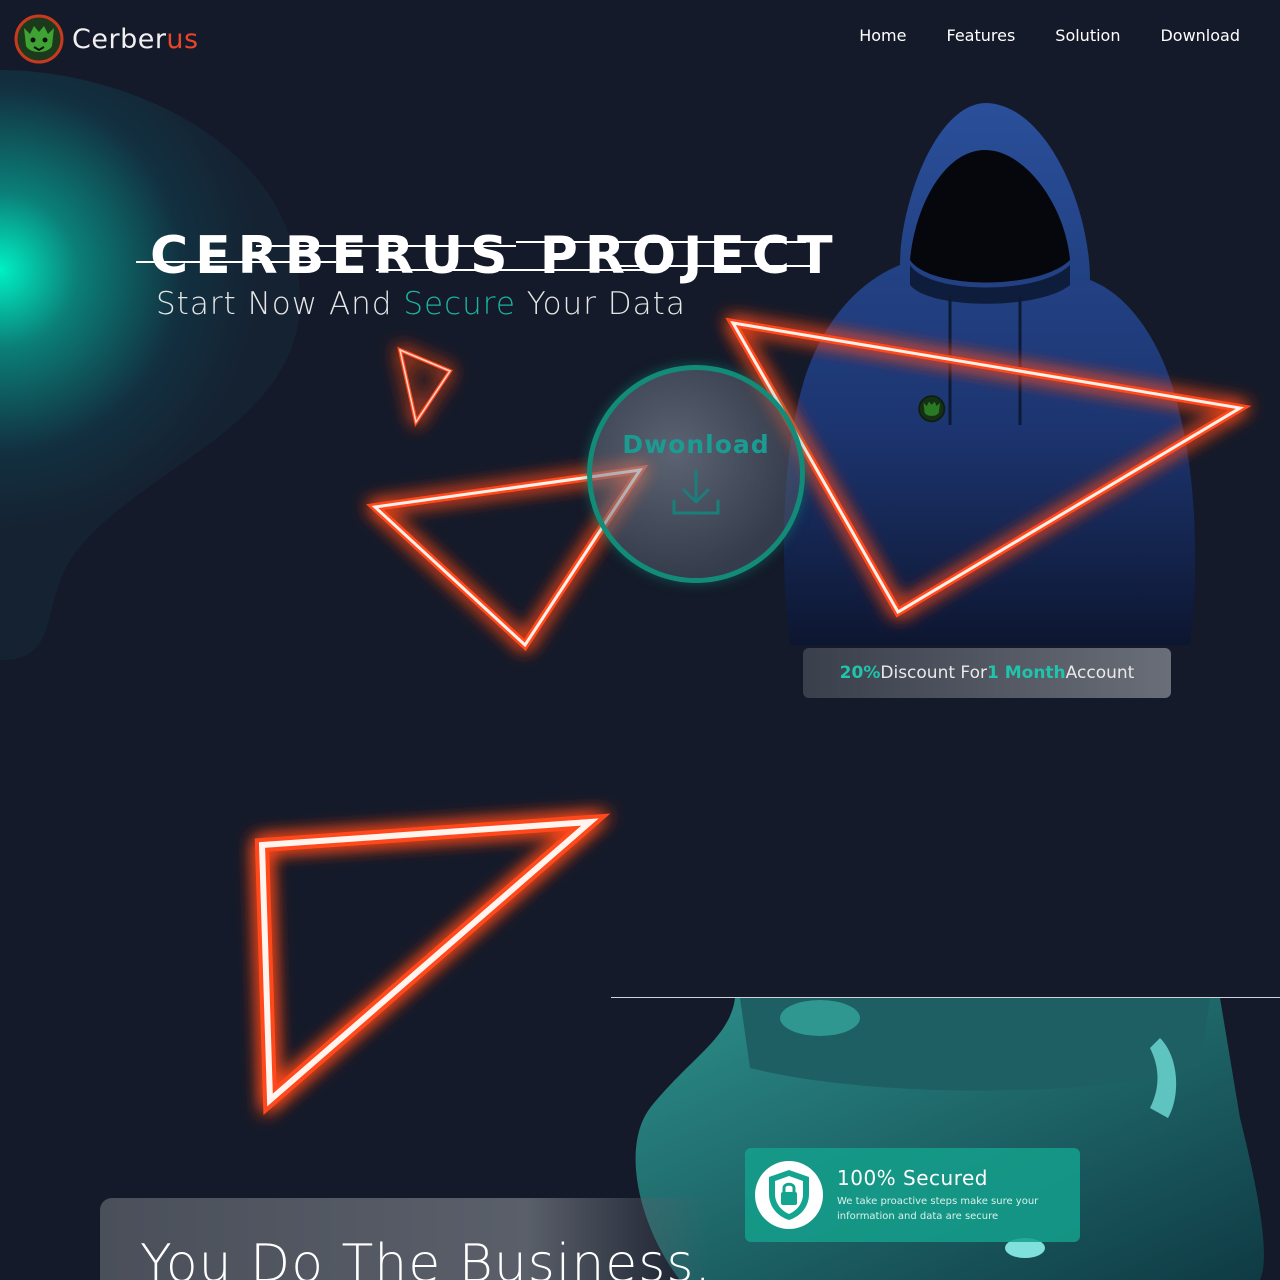 The height and width of the screenshot is (1280, 1280). Describe the element at coordinates (696, 491) in the screenshot. I see `download-icon` at that location.